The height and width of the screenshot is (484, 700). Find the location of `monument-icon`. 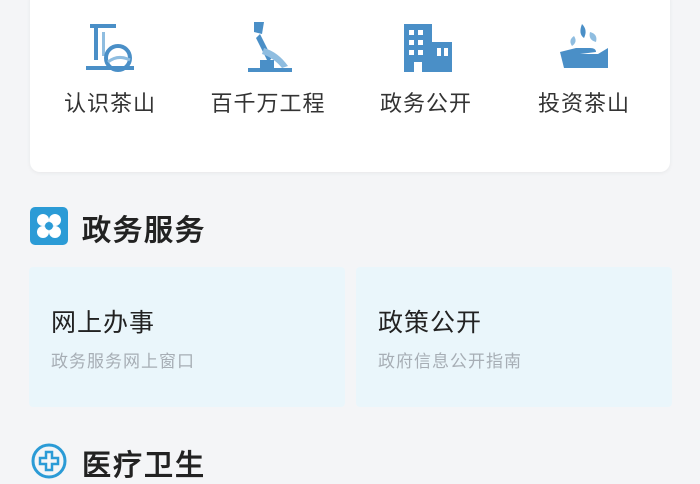

monument-icon is located at coordinates (270, 47).